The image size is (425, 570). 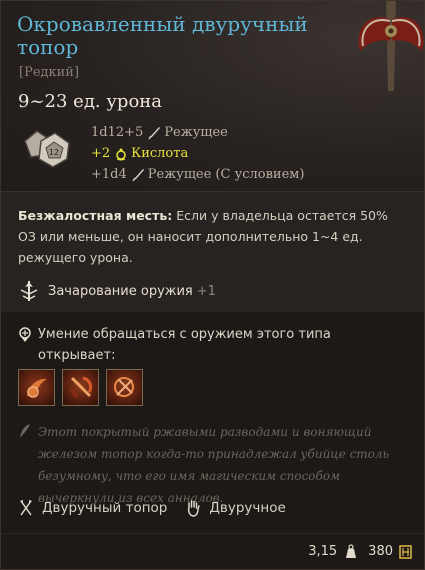 I want to click on proficiency-icon, so click(x=25, y=334).